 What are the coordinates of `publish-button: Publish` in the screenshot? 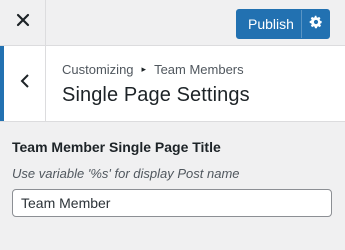 It's located at (283, 24).